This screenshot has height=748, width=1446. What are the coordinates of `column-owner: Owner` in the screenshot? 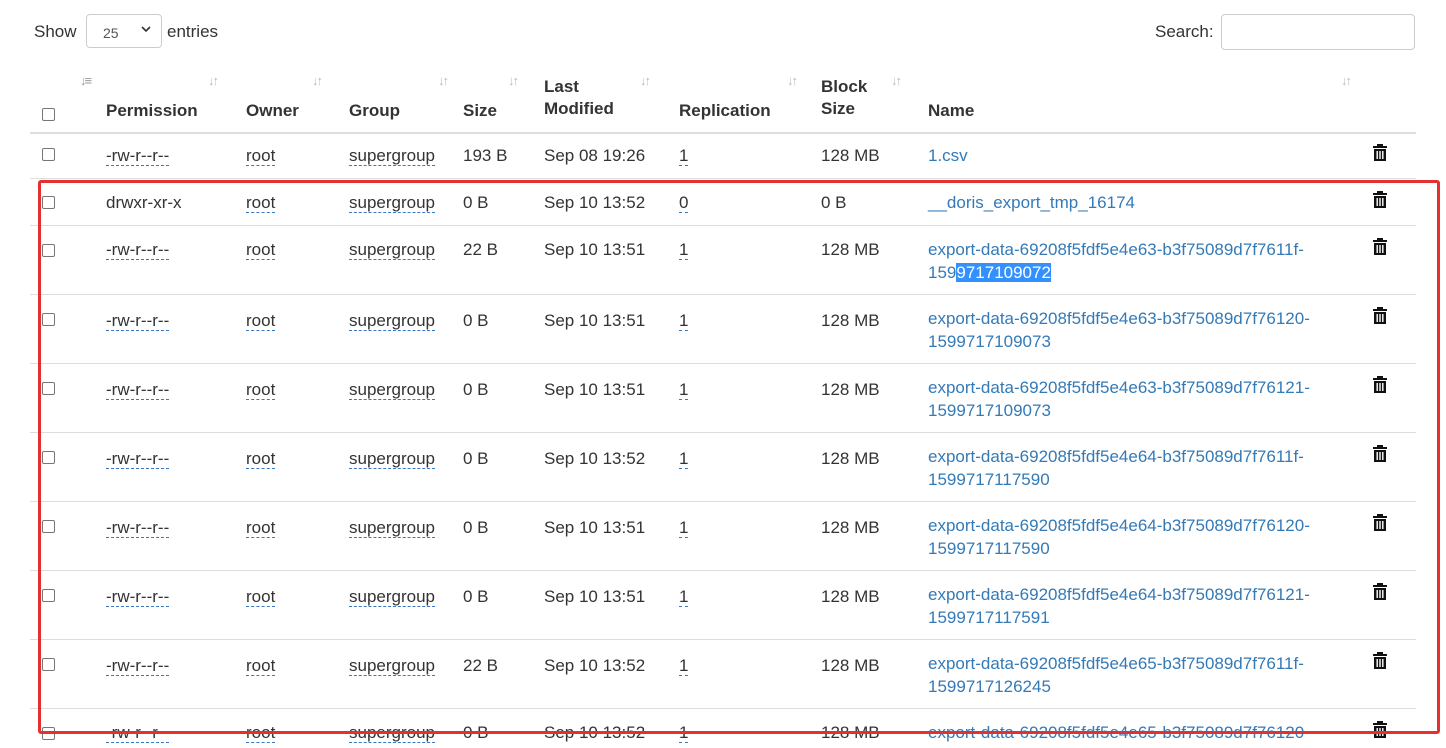 It's located at (272, 111).